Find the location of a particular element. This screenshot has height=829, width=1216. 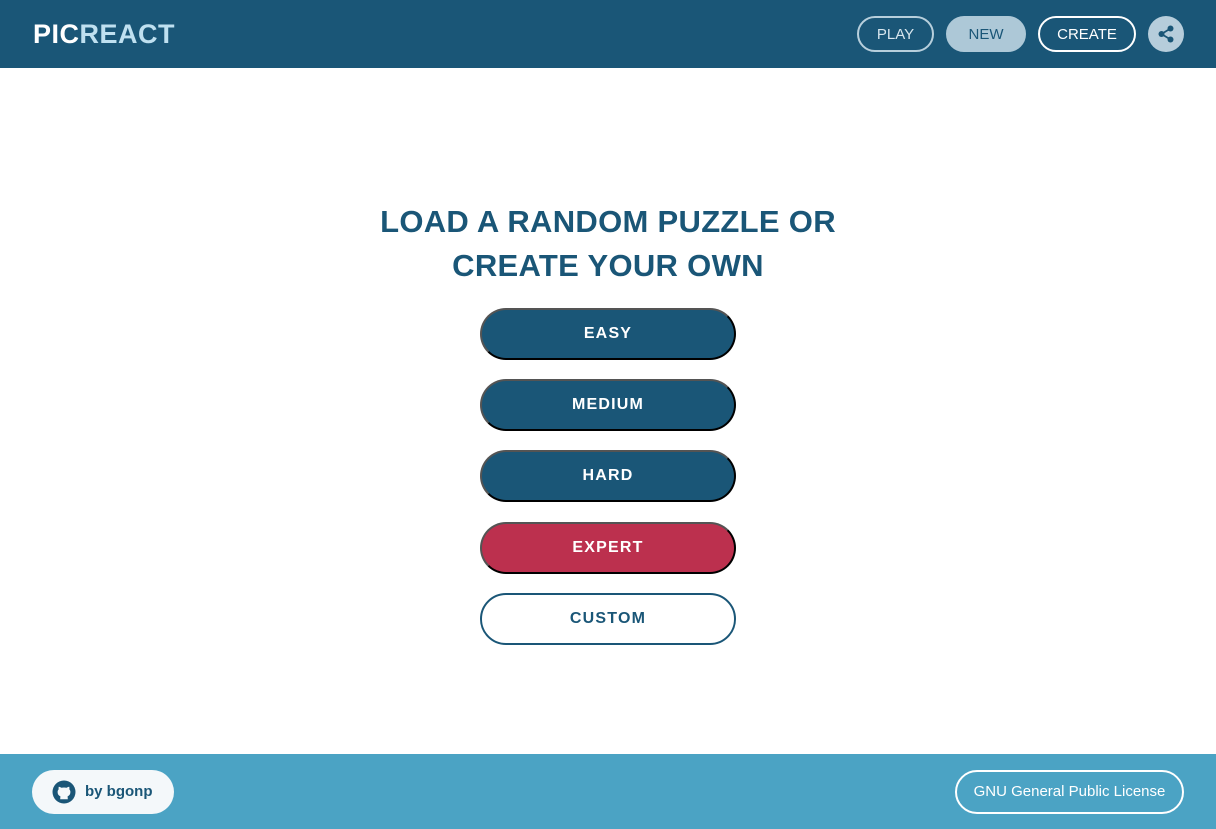

share-button is located at coordinates (1166, 34).